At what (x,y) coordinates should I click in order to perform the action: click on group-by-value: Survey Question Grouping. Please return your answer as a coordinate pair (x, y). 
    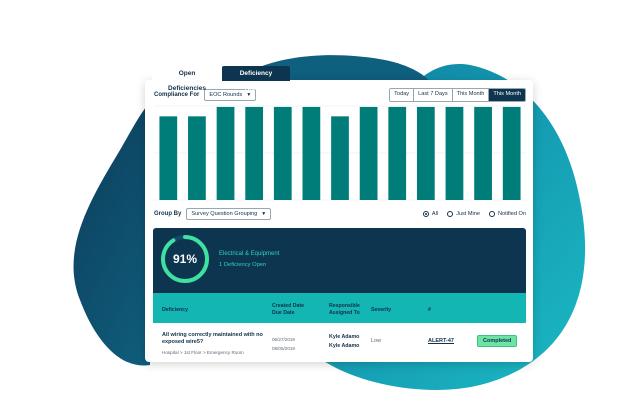
    Looking at the image, I should click on (224, 214).